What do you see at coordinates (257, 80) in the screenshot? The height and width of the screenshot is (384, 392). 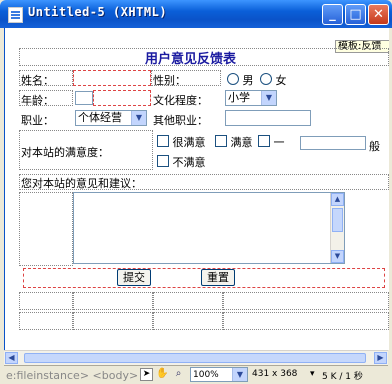 I see `gender-radio-group: 男 女` at bounding box center [257, 80].